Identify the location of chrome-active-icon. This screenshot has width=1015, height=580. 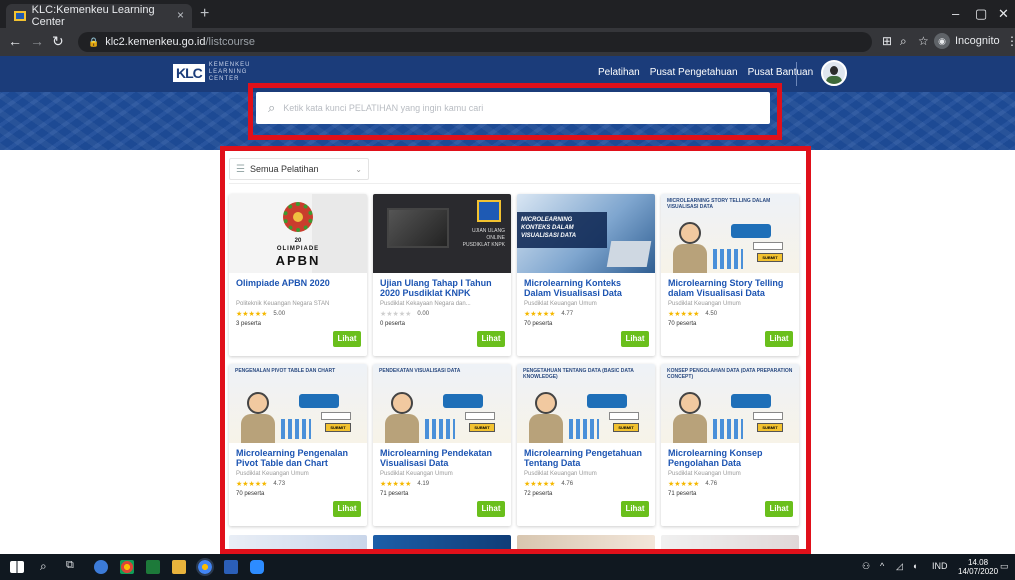
(205, 567).